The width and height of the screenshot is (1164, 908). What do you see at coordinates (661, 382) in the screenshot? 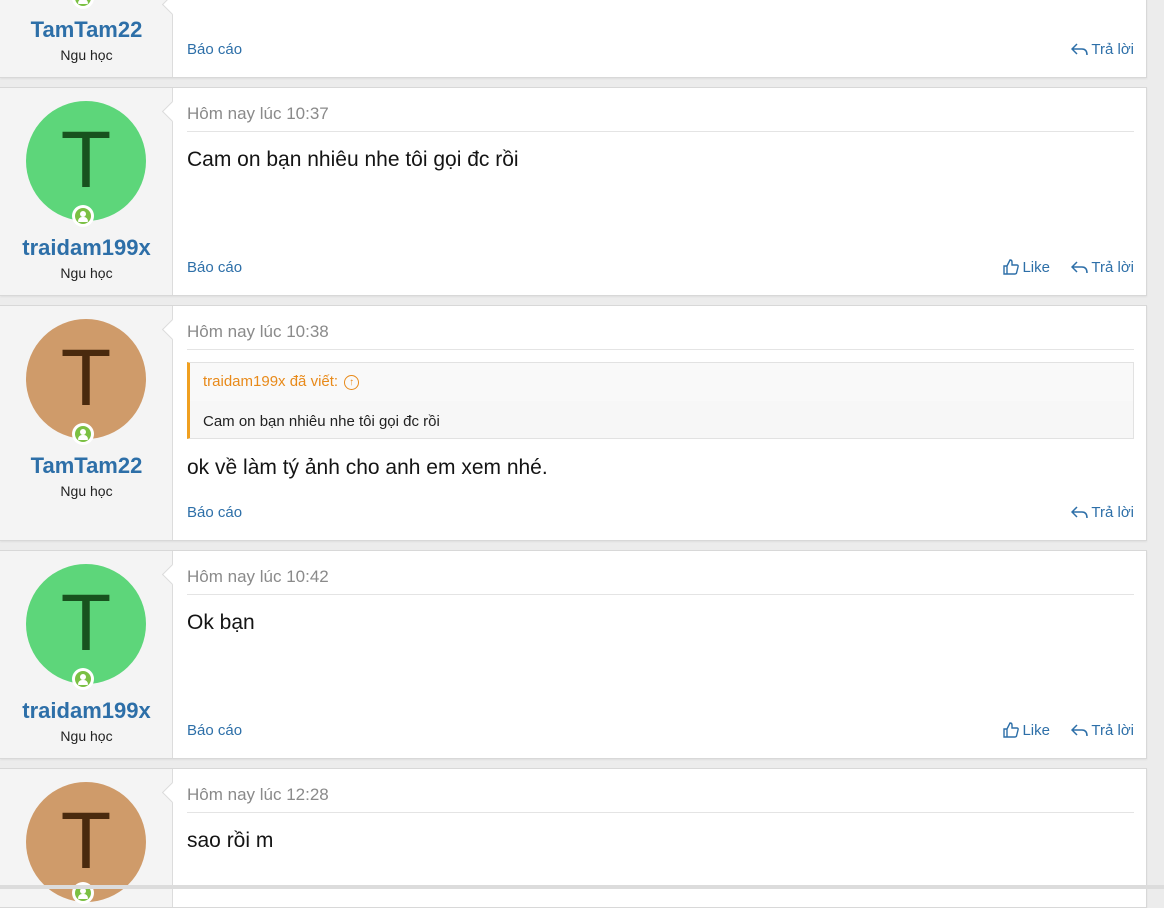
I see `quote-header: traidam199x đã viết: ↑` at bounding box center [661, 382].